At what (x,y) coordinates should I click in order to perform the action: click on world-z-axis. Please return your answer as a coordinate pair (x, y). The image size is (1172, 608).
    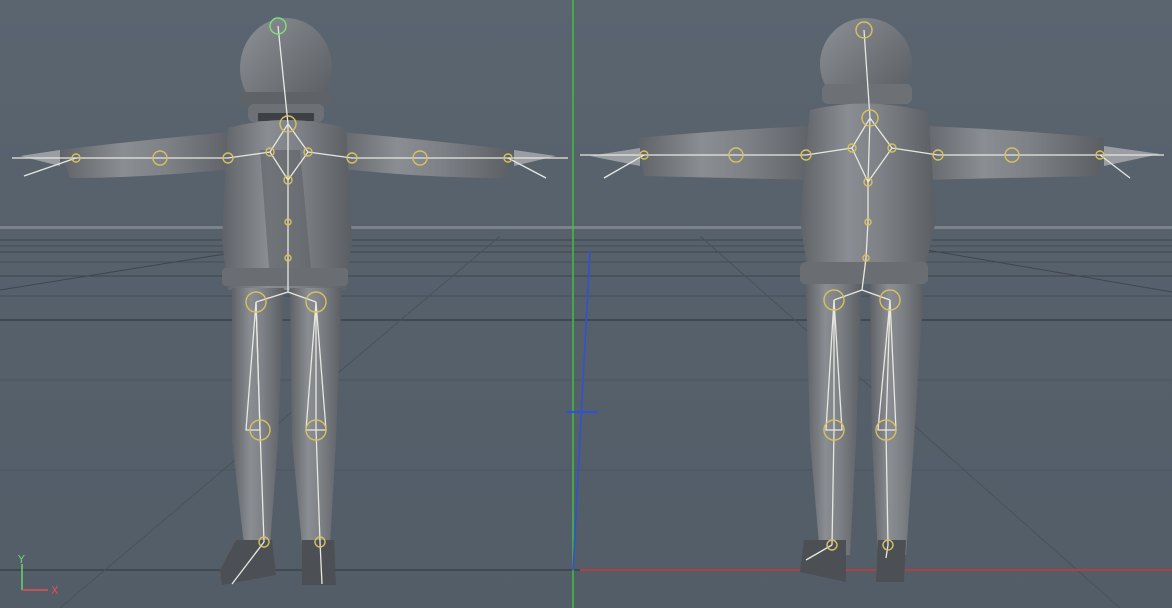
    Looking at the image, I should click on (582, 410).